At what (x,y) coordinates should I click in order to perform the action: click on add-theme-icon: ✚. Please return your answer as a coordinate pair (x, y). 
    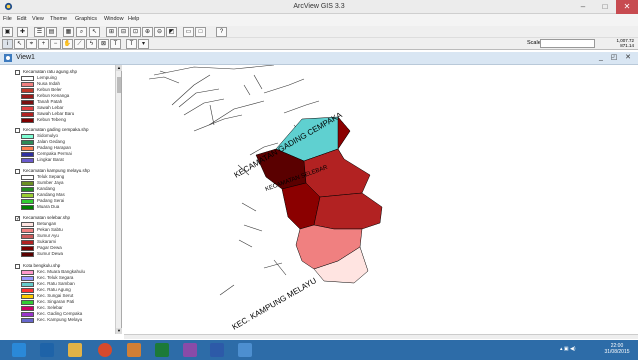
    Looking at the image, I should click on (22, 32).